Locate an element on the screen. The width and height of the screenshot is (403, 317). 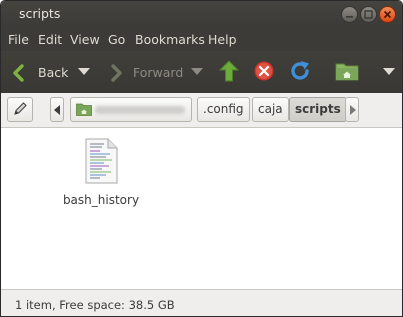
window-title: scripts is located at coordinates (40, 13).